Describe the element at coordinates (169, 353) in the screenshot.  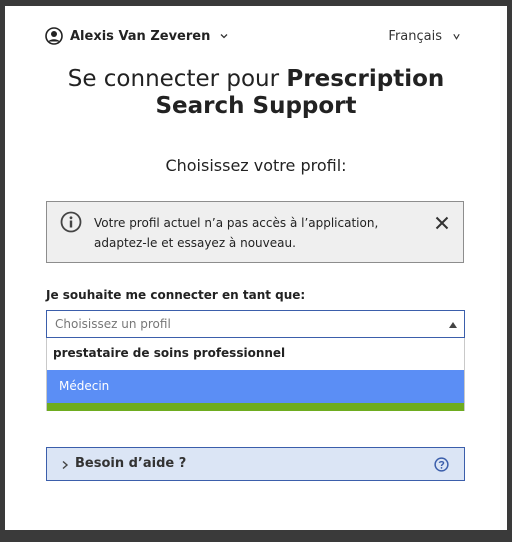
I see `dropdown-group-label: prestataire de soins professionnel` at that location.